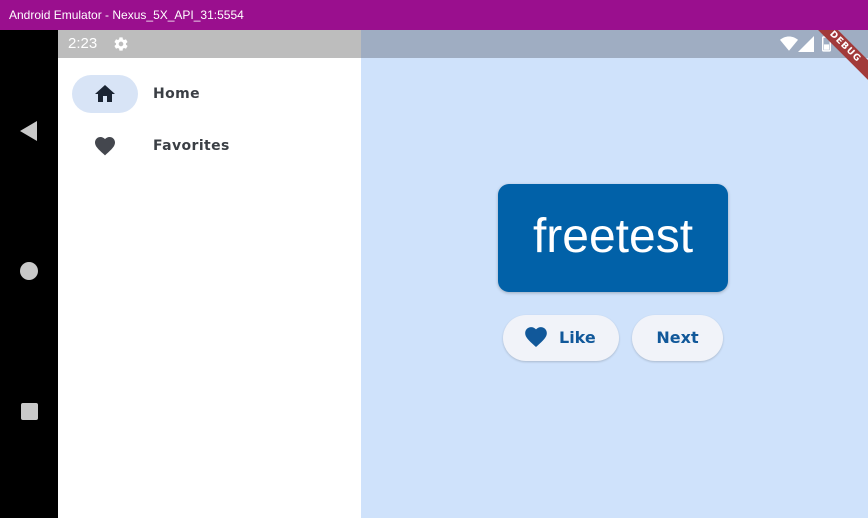 The height and width of the screenshot is (518, 868). Describe the element at coordinates (202, 94) in the screenshot. I see `nav-item-home: Home` at that location.